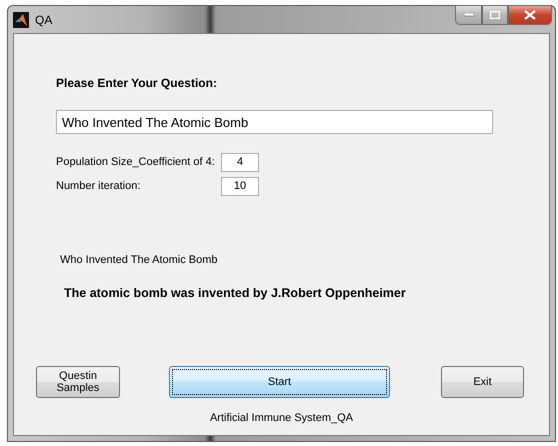  I want to click on close-button, so click(530, 15).